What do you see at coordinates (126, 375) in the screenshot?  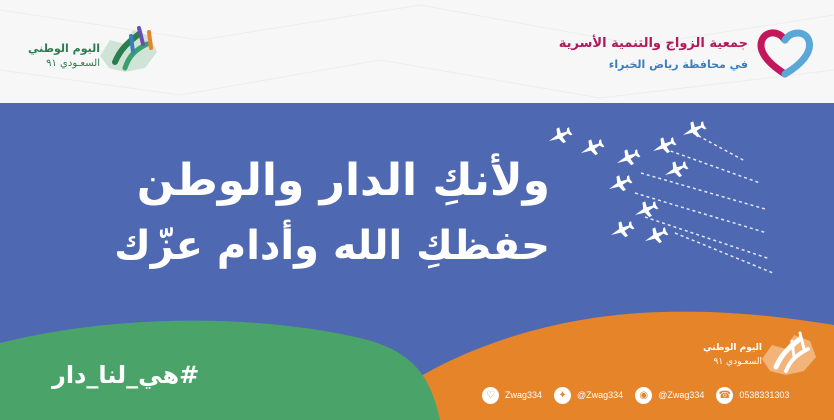 I see `hashtag-text: #هي_لنا_دار` at bounding box center [126, 375].